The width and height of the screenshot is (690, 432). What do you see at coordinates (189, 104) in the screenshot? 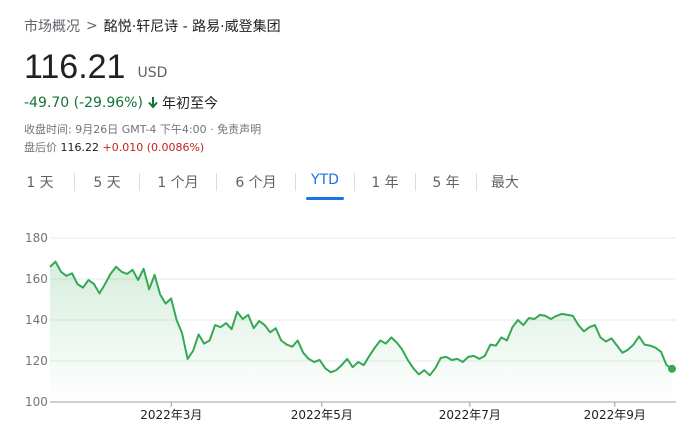
I see `change-period-label: 年初至今` at bounding box center [189, 104].